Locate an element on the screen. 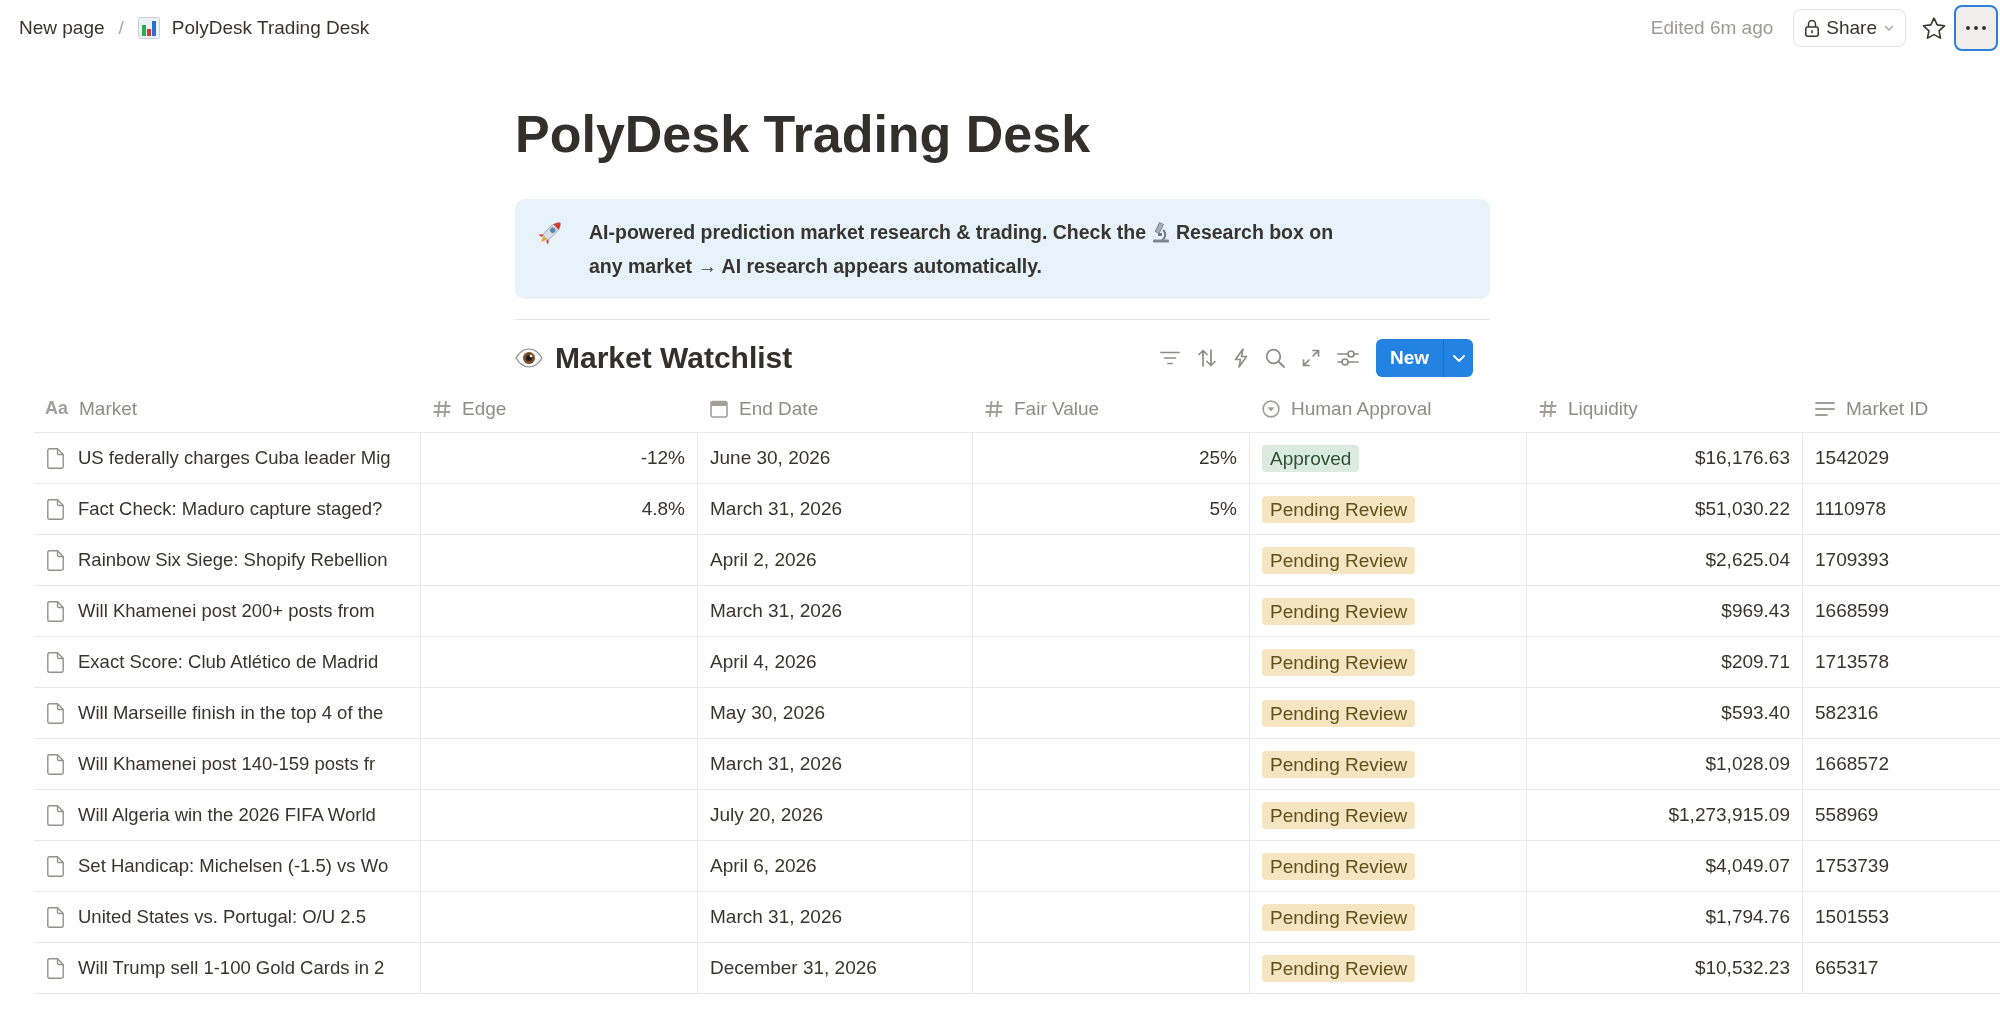  cell-text: $1,273,915.09 is located at coordinates (1729, 815).